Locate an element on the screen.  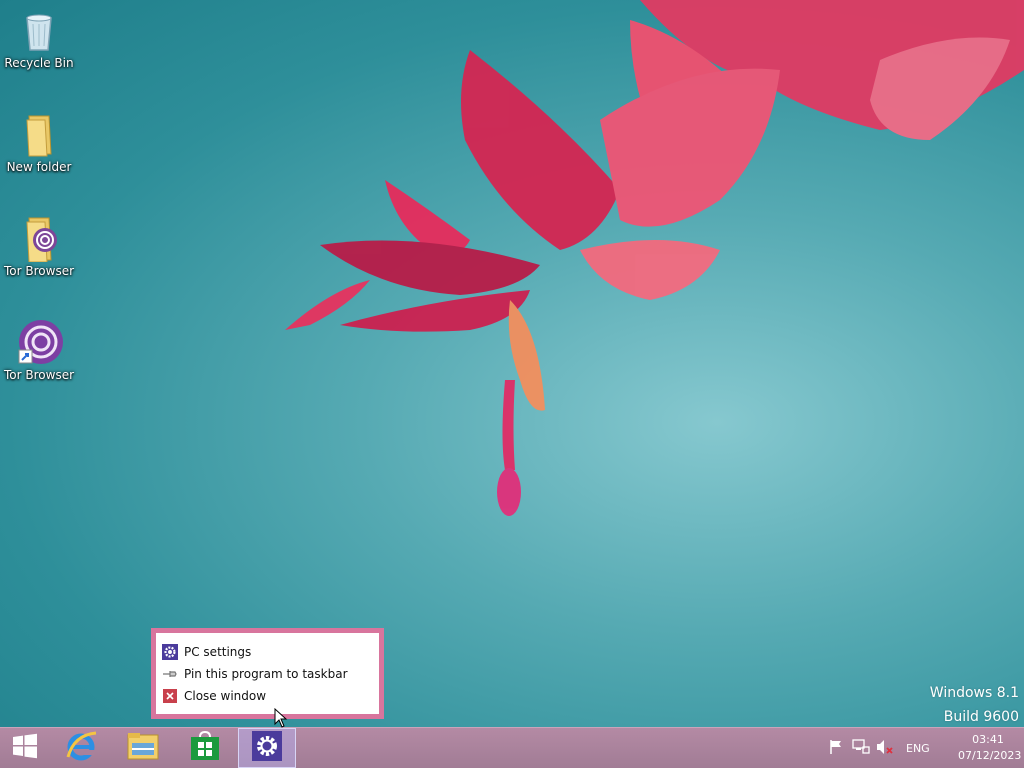
desktop-icon-recycle-bin: Recycle Bin is located at coordinates (39, 38).